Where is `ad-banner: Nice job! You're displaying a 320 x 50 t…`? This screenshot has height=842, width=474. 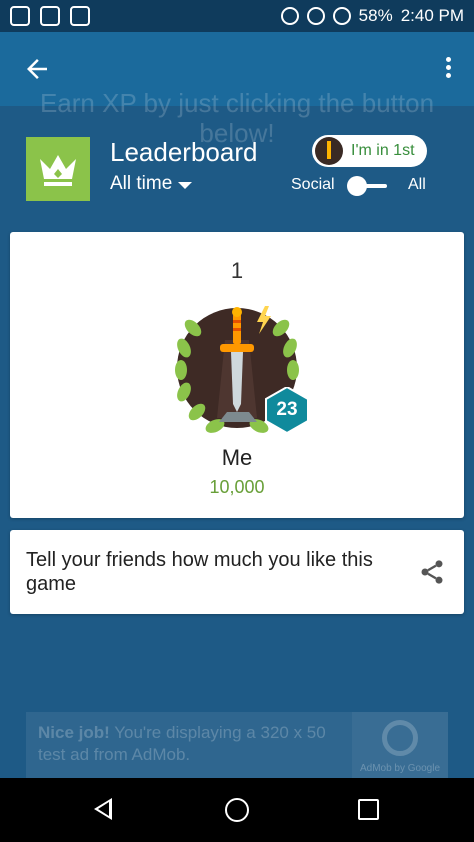
ad-banner: Nice job! You're displaying a 320 x 50 t… is located at coordinates (237, 745).